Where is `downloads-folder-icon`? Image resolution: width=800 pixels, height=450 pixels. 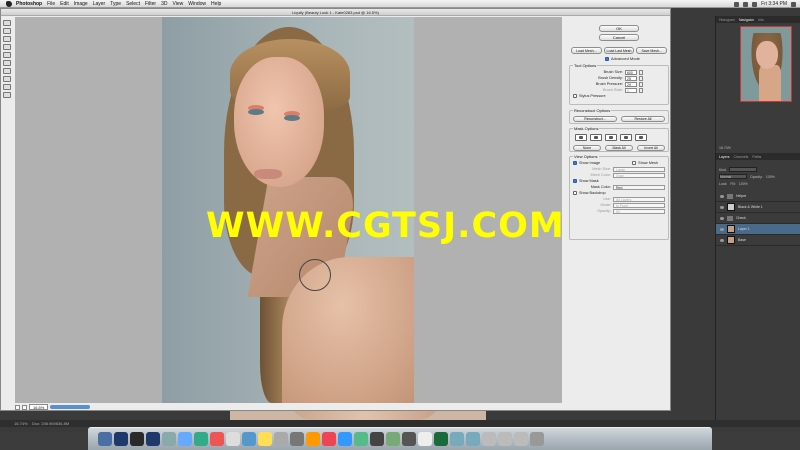
downloads-folder-icon is located at coordinates (473, 439).